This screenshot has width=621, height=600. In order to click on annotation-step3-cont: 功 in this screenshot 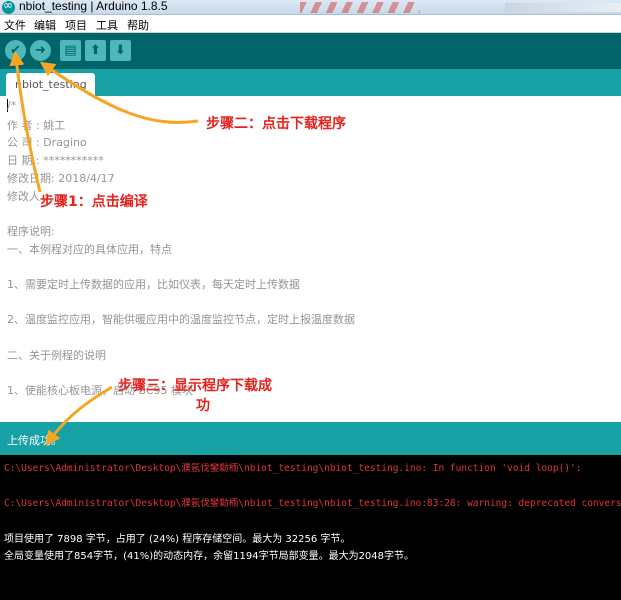, I will do `click(203, 406)`.